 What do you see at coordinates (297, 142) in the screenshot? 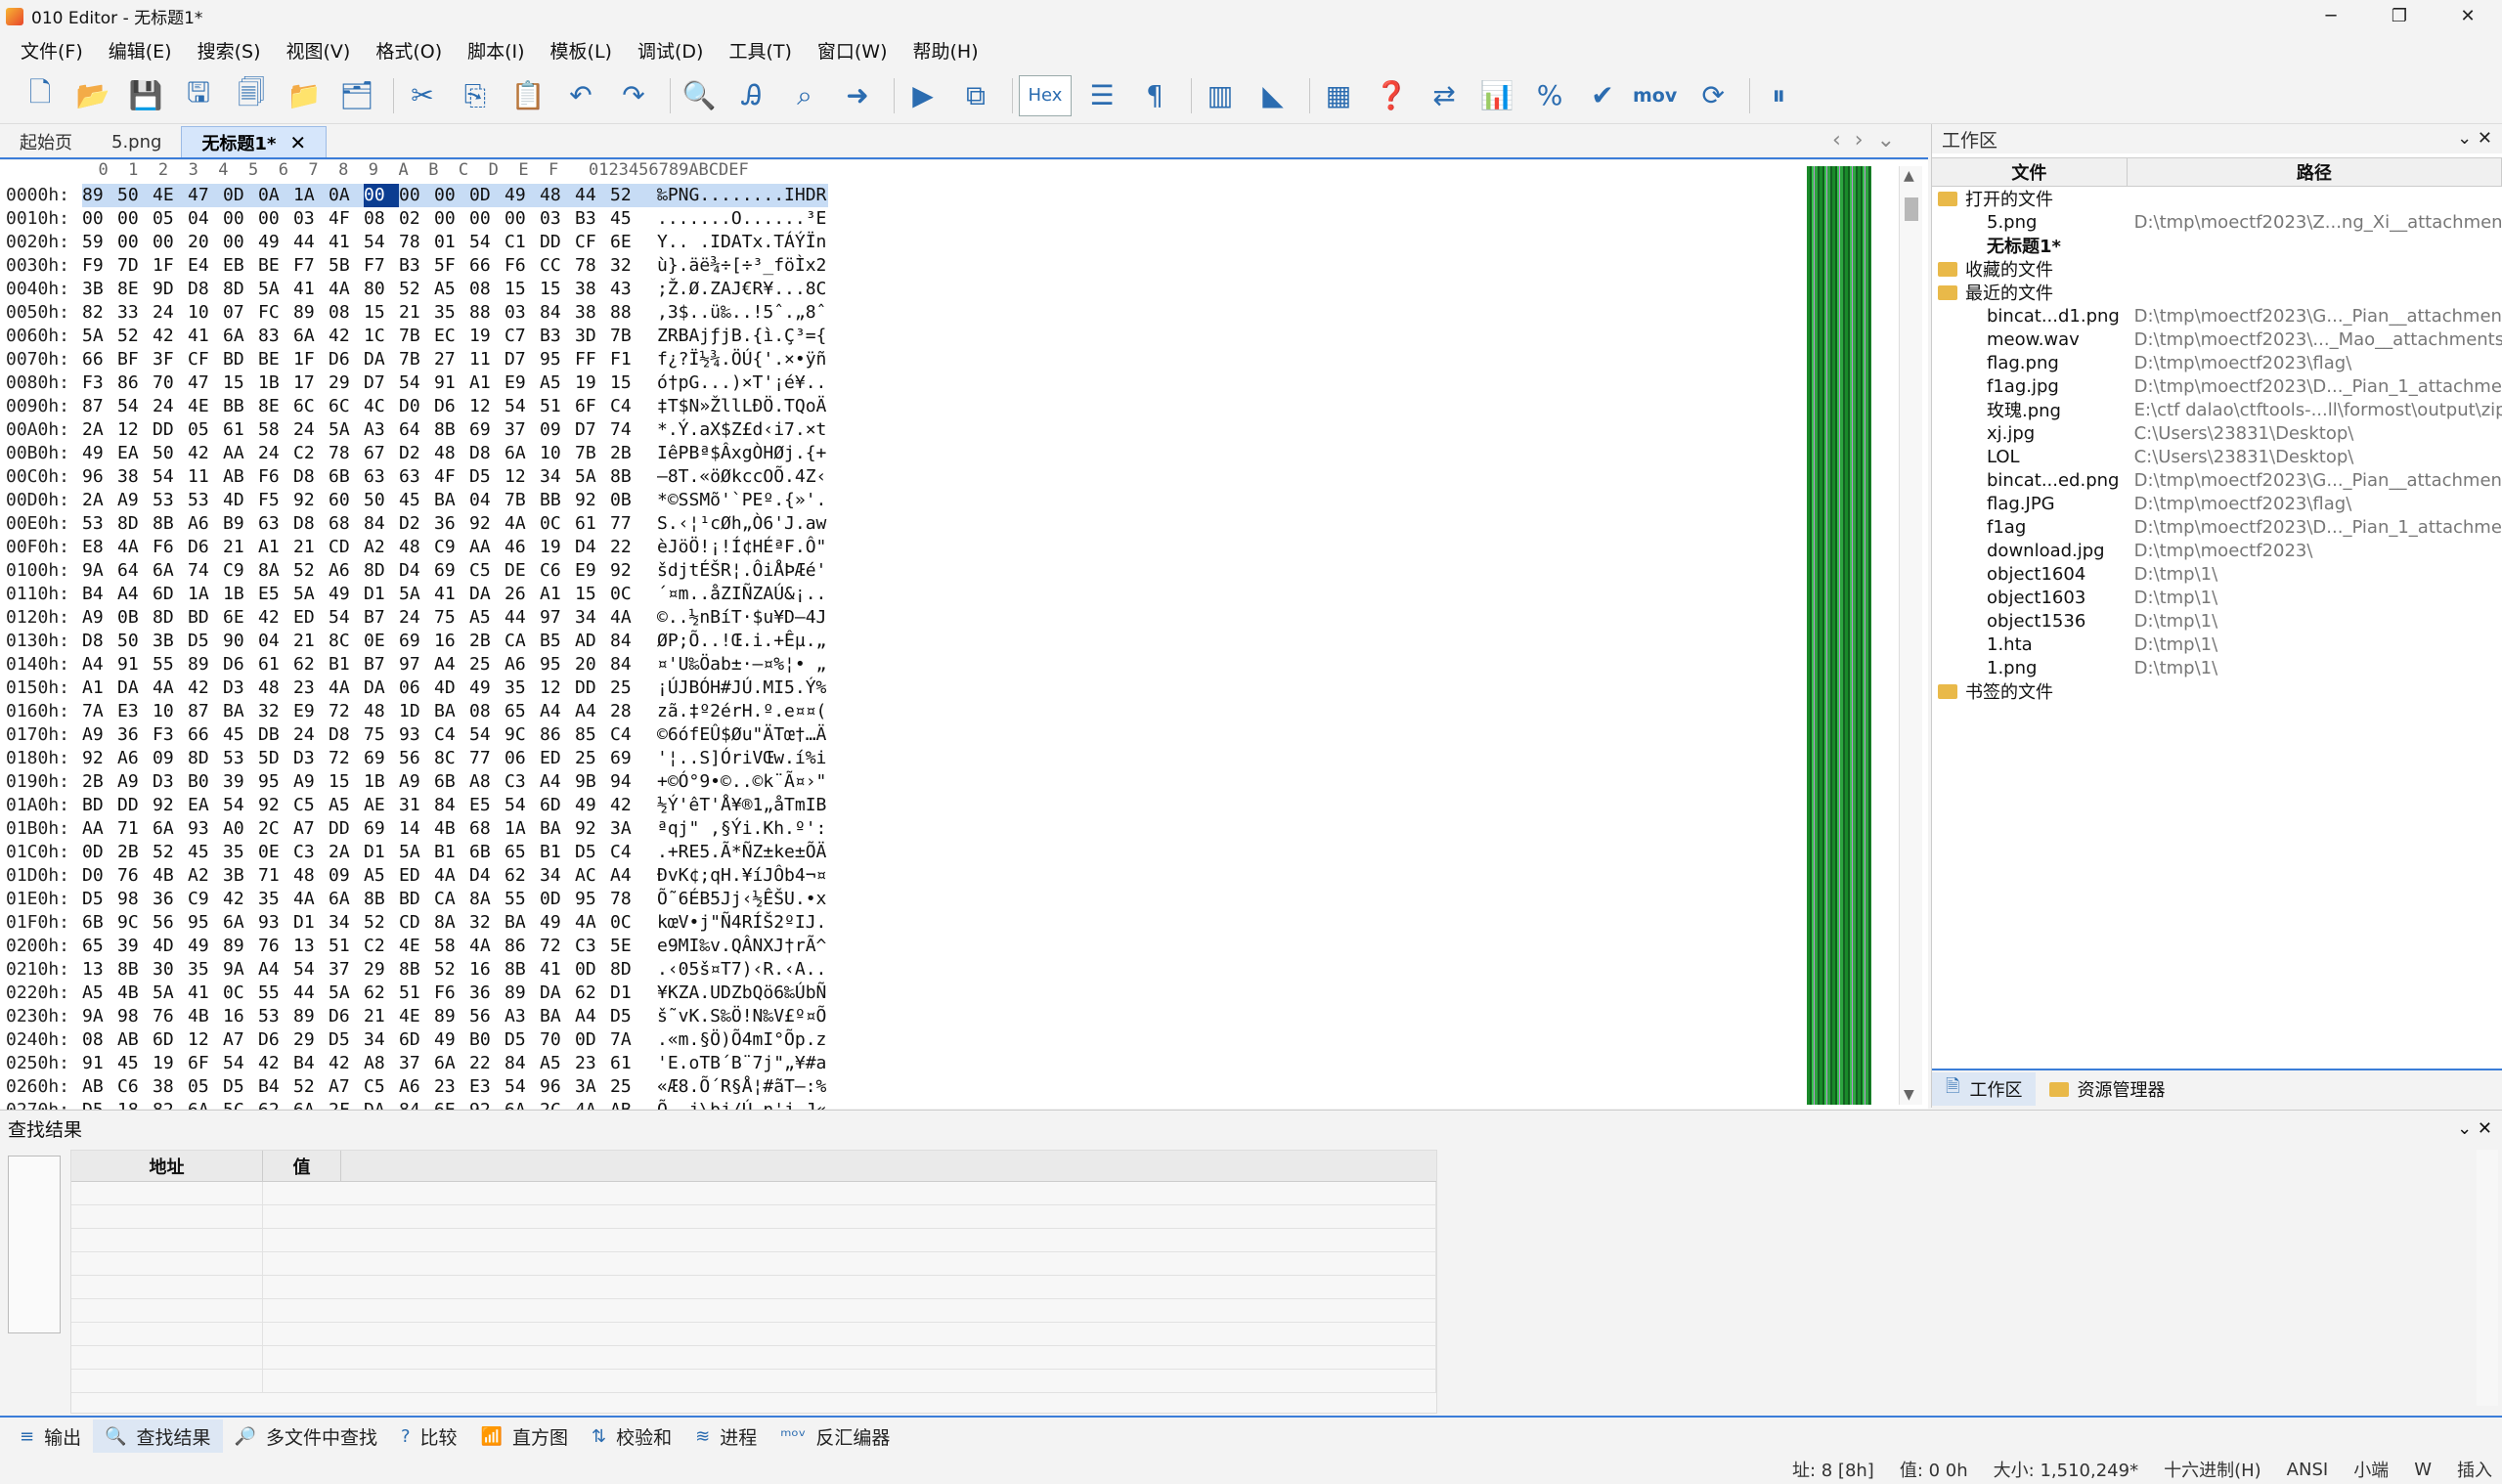
I see `close-icon: ✕` at bounding box center [297, 142].